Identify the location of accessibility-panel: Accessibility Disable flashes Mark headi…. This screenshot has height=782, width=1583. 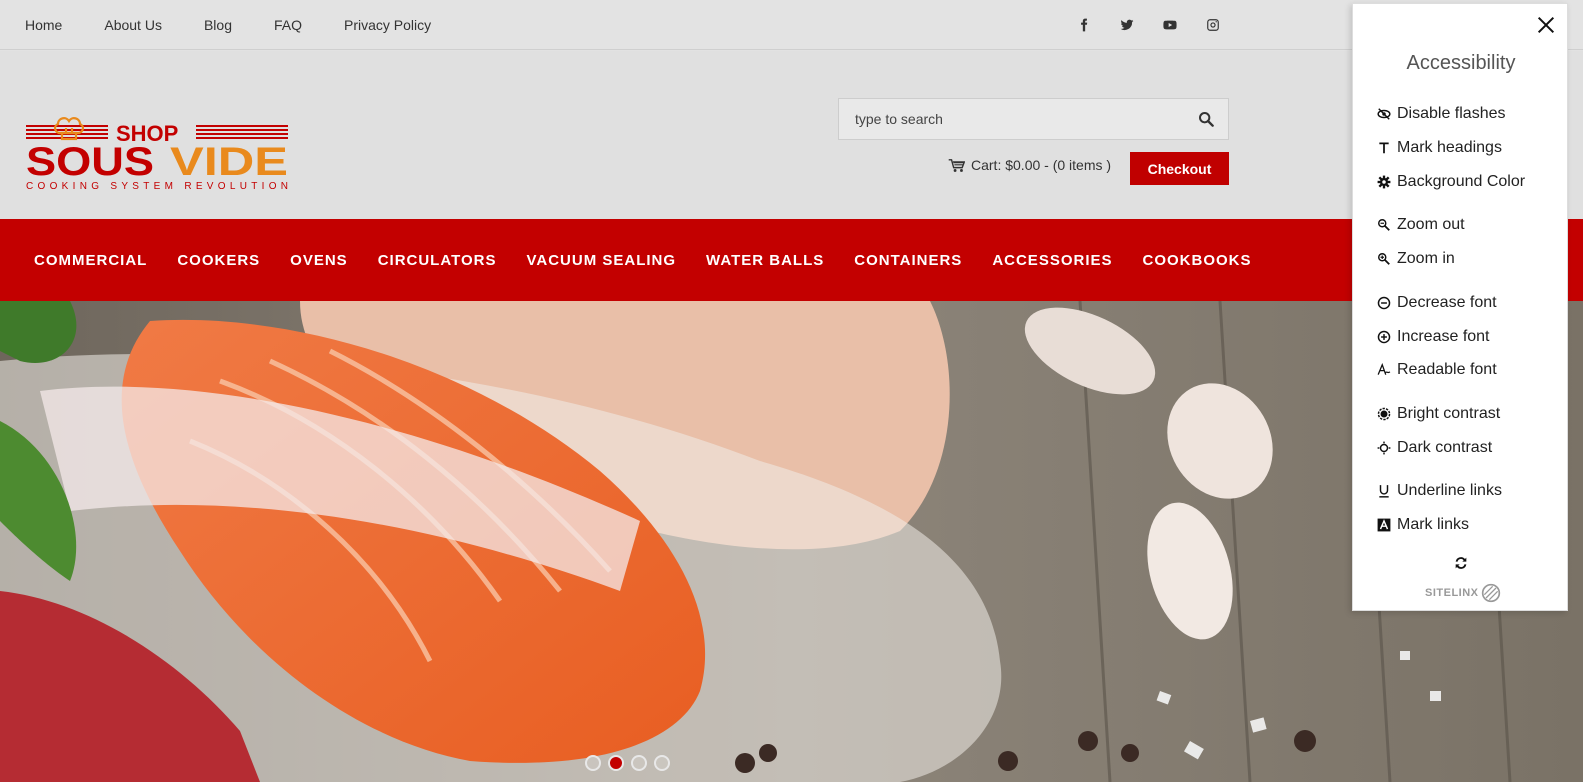
(1460, 307).